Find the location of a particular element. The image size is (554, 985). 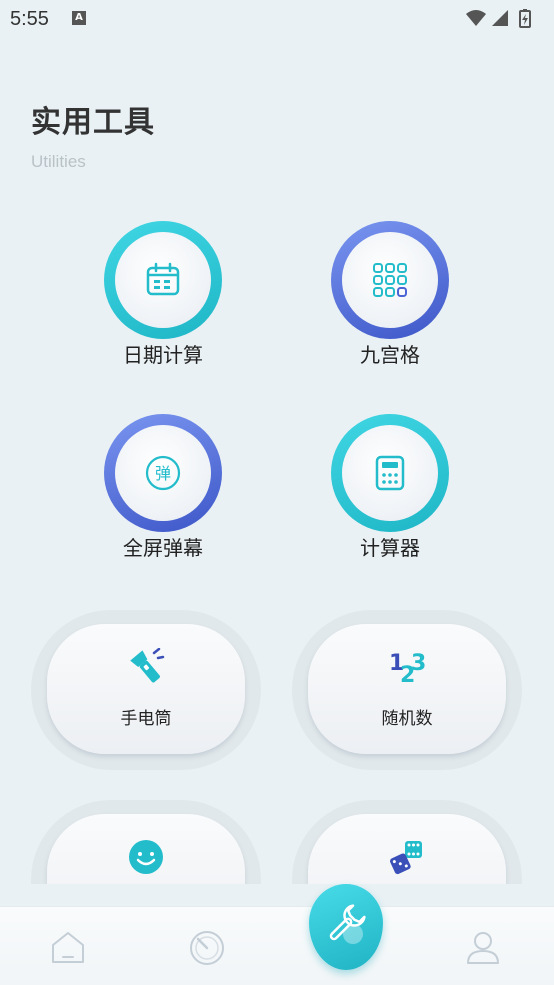

calculator-icon is located at coordinates (390, 473).